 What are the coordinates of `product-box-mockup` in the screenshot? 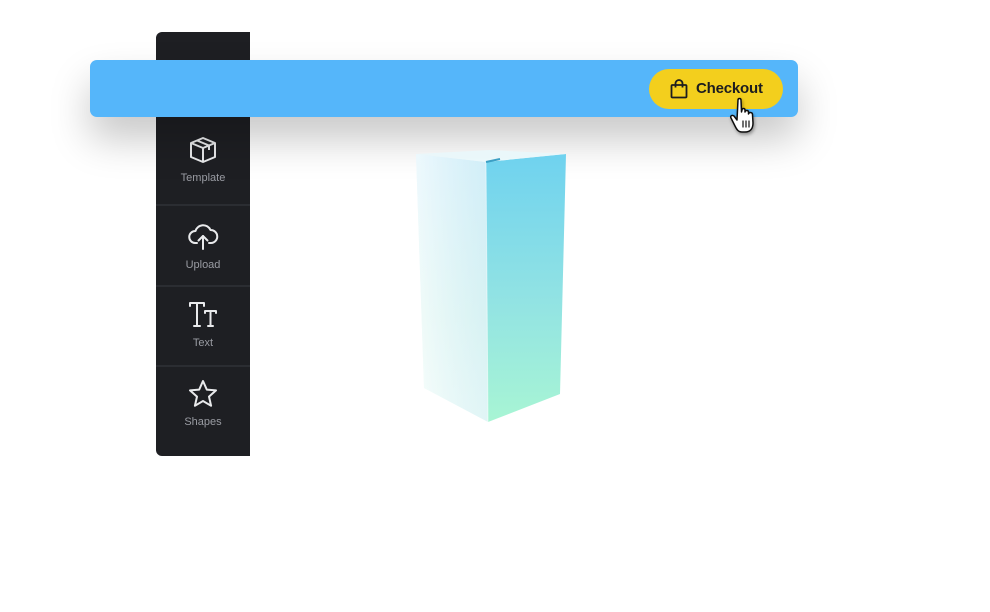 It's located at (491, 286).